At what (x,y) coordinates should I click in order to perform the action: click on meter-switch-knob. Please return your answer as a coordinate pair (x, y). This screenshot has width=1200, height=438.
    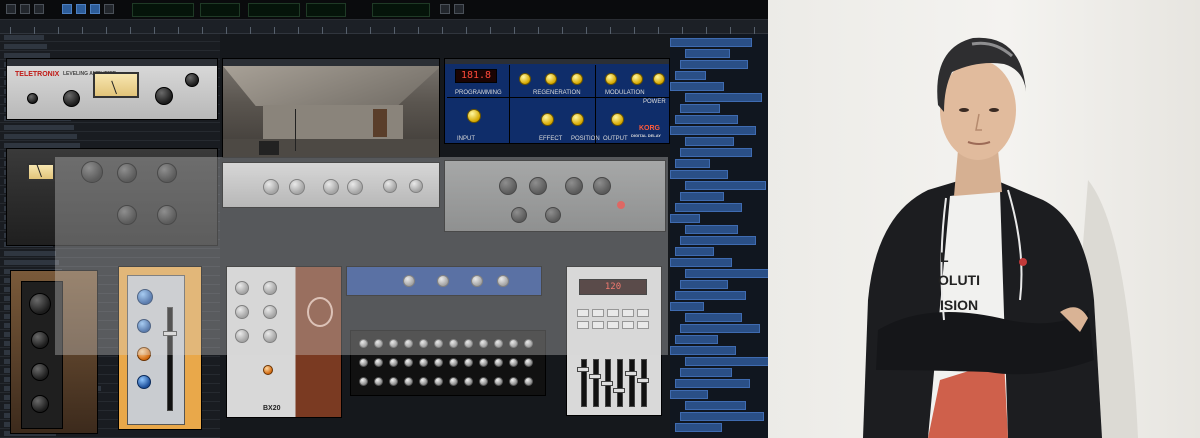
    Looking at the image, I should click on (192, 80).